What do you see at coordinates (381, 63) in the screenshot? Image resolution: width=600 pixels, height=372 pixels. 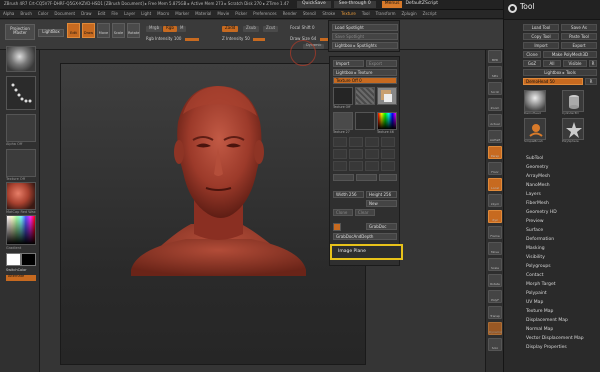 I see `texture-export-button: Export` at bounding box center [381, 63].